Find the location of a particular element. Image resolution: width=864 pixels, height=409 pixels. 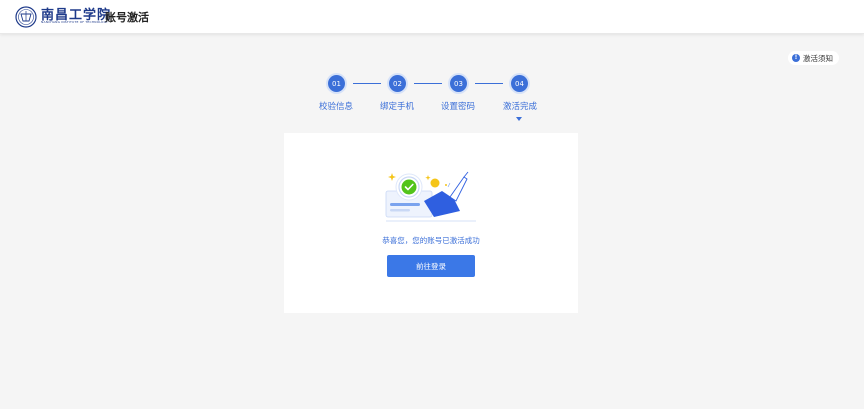

step-4-circle: 04 is located at coordinates (519, 83).